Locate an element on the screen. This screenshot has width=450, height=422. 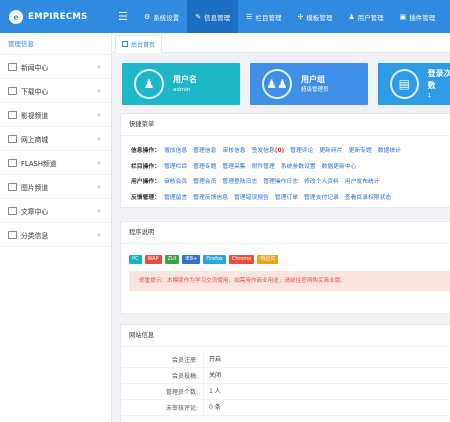
stat-value: 1 is located at coordinates (429, 95).